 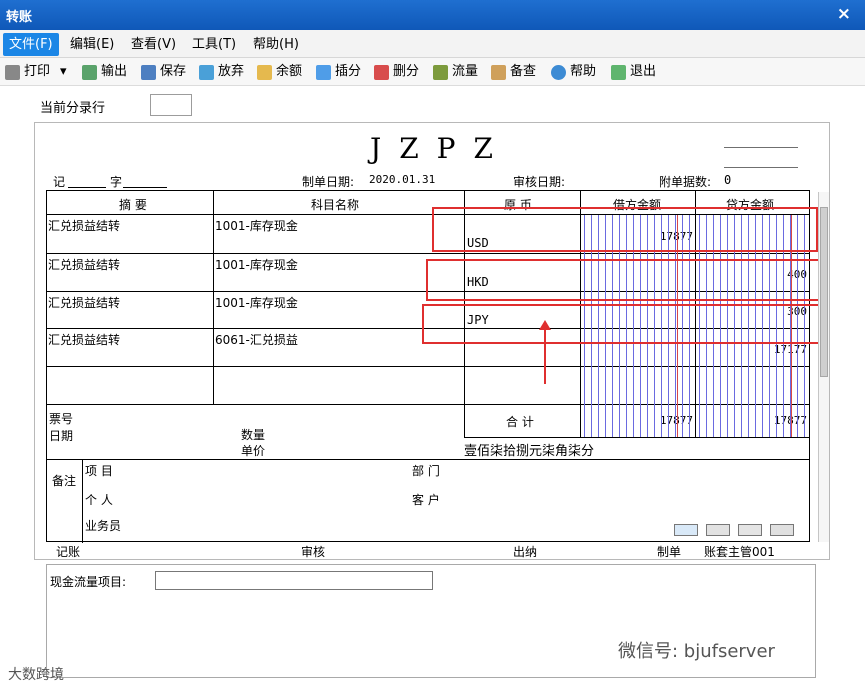 What do you see at coordinates (103, 526) in the screenshot?
I see `salesman-label: 业务员` at bounding box center [103, 526].